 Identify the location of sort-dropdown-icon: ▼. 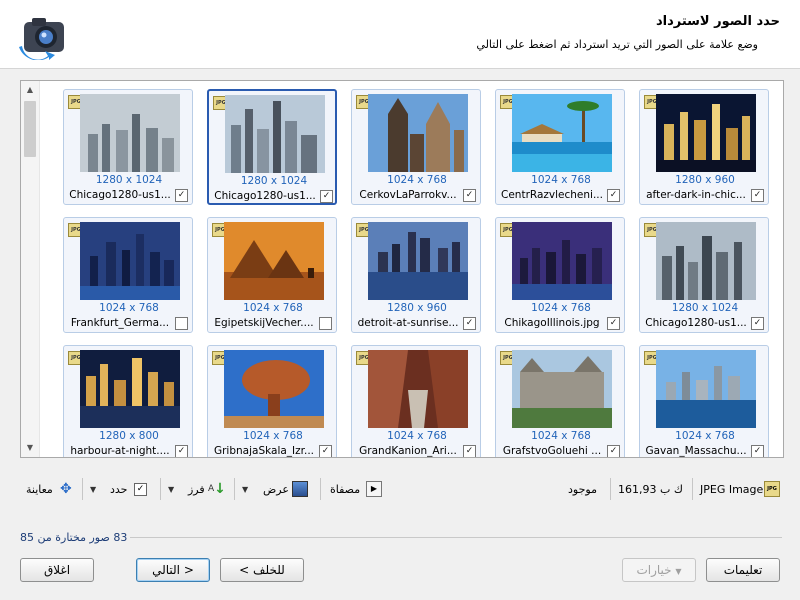
(171, 489).